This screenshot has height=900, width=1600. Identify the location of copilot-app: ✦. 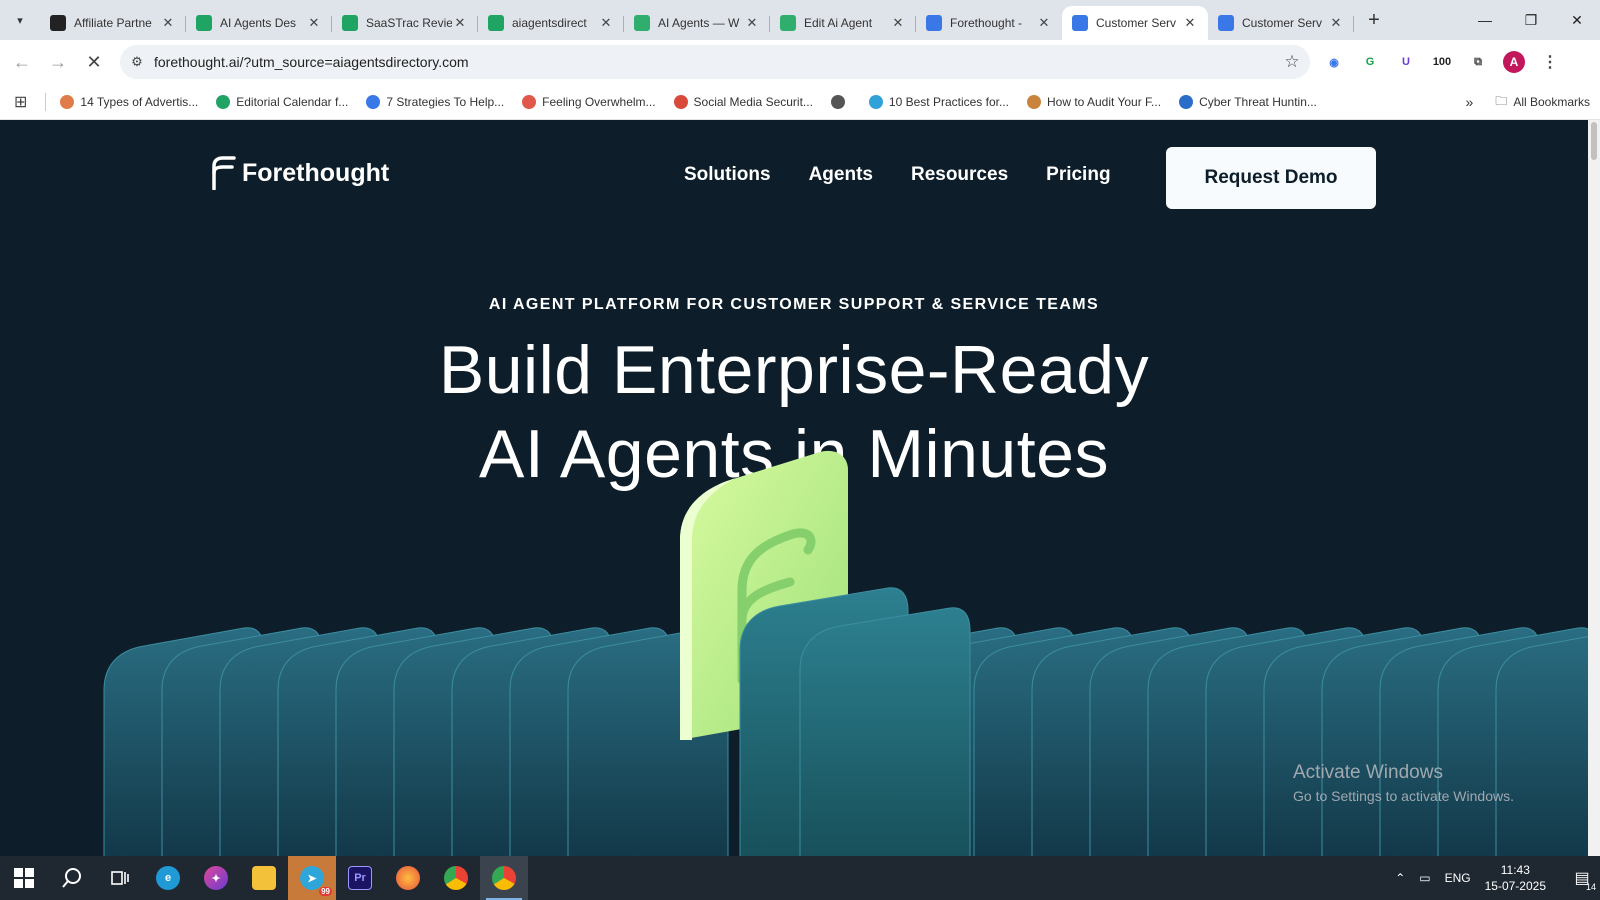
(216, 878).